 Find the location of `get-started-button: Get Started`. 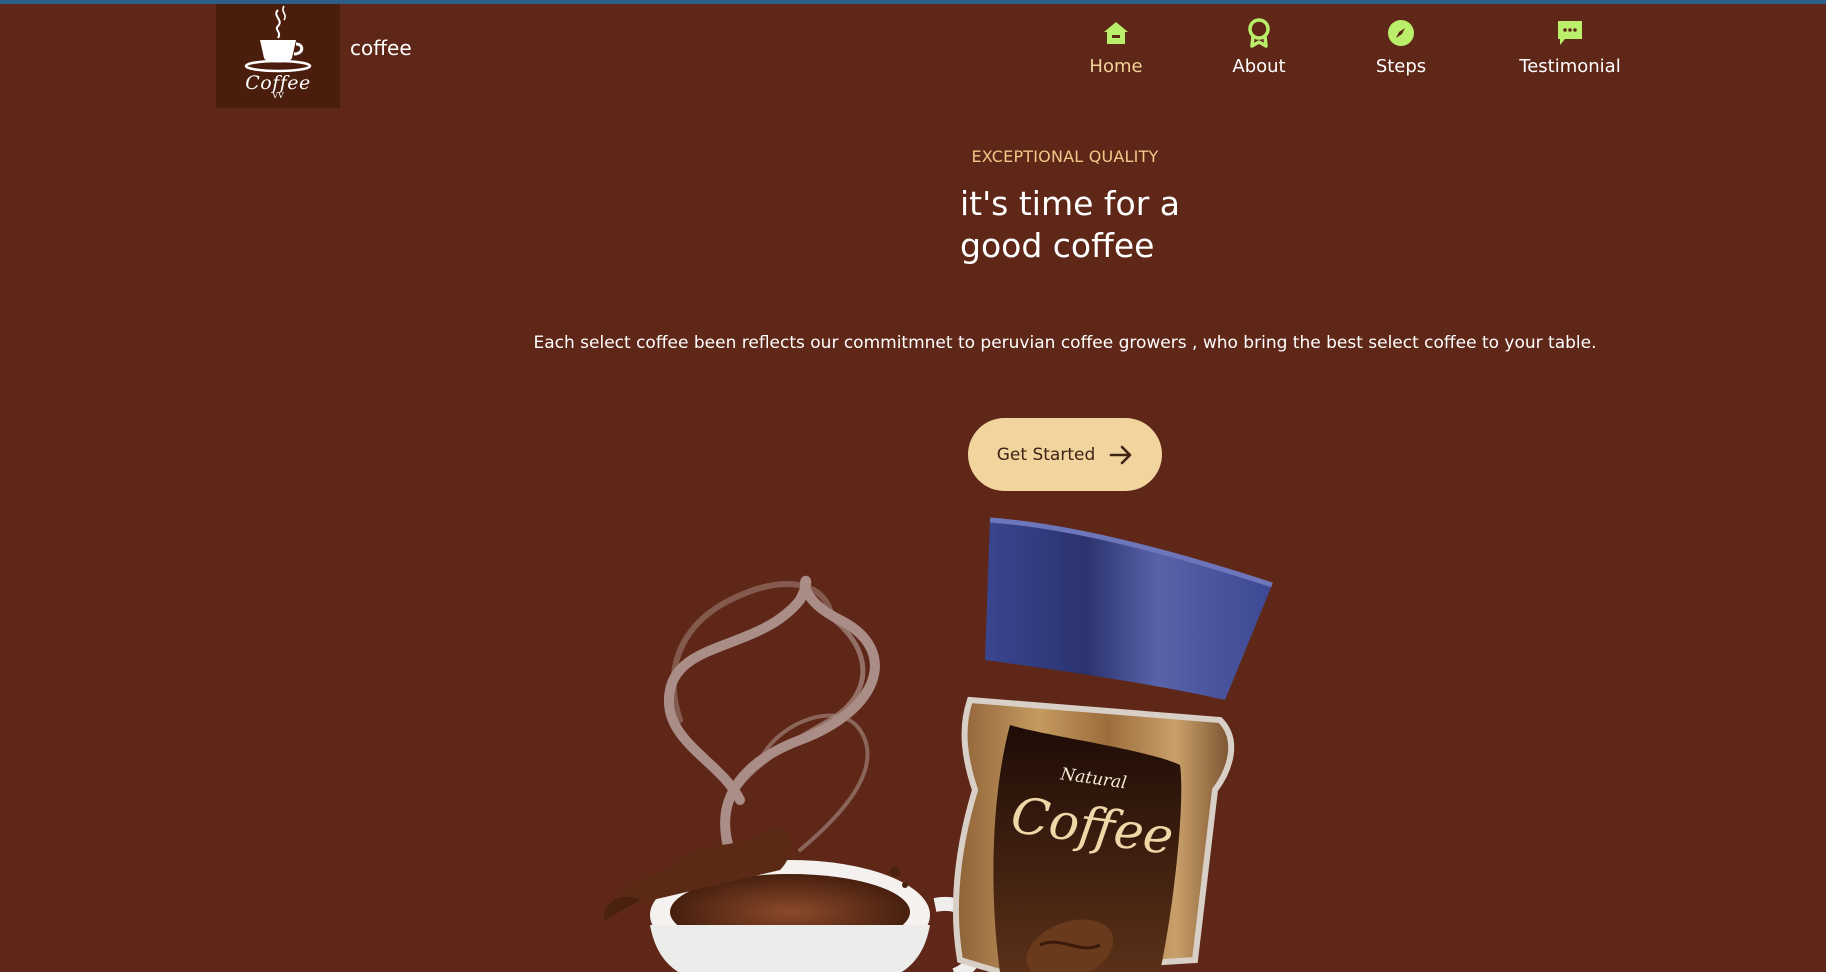

get-started-button: Get Started is located at coordinates (1065, 454).